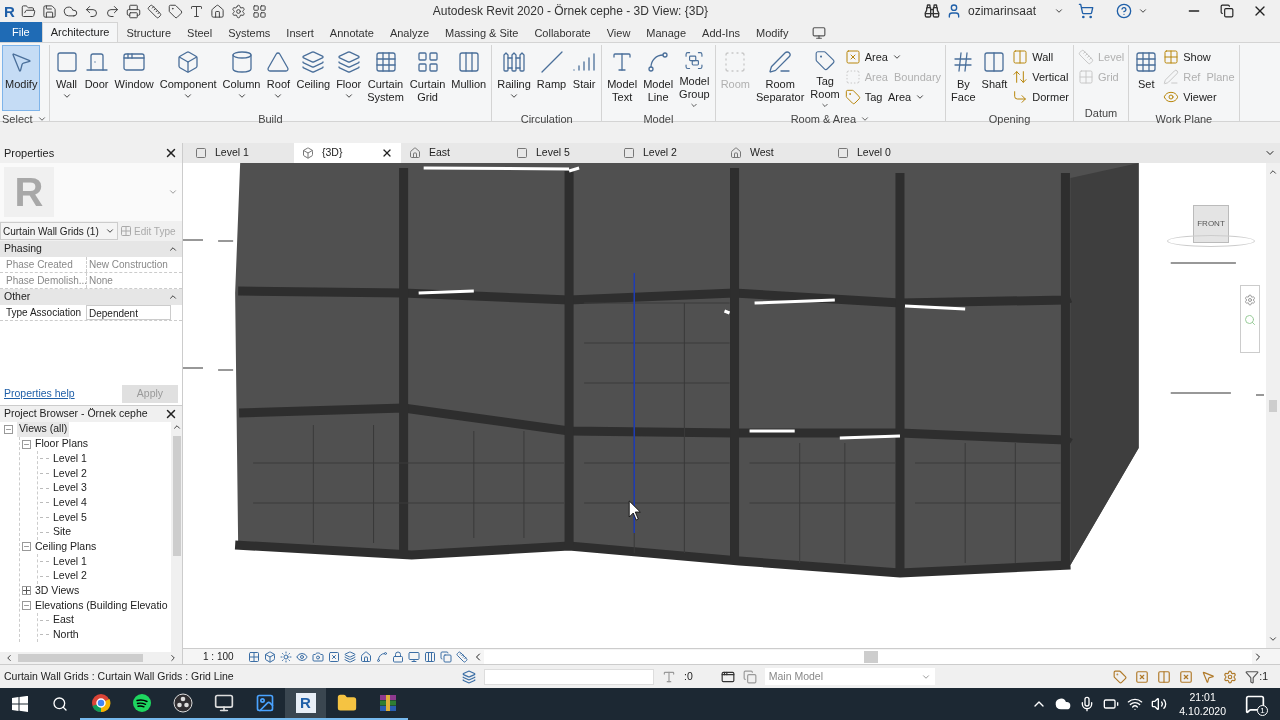 This screenshot has height=720, width=1280. I want to click on ribbon-tab: Structure, so click(149, 33).